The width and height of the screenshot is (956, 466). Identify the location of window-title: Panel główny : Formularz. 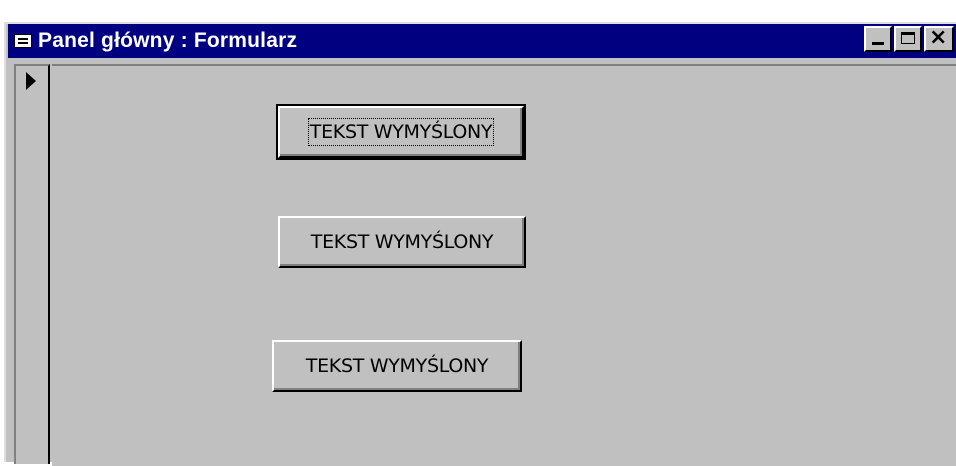
(168, 40).